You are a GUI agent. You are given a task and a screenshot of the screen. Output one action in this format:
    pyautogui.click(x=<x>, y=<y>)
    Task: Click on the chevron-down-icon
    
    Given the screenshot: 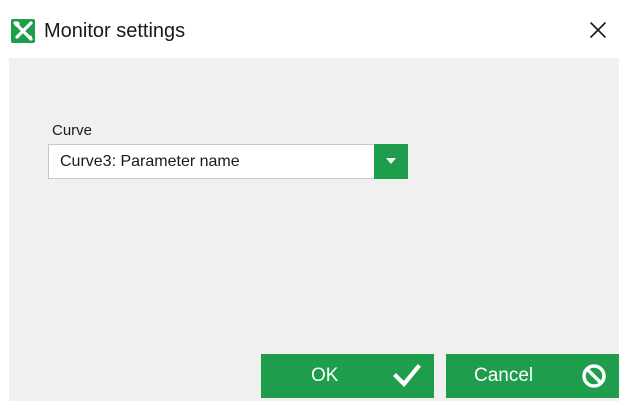 What is the action you would take?
    pyautogui.click(x=391, y=161)
    